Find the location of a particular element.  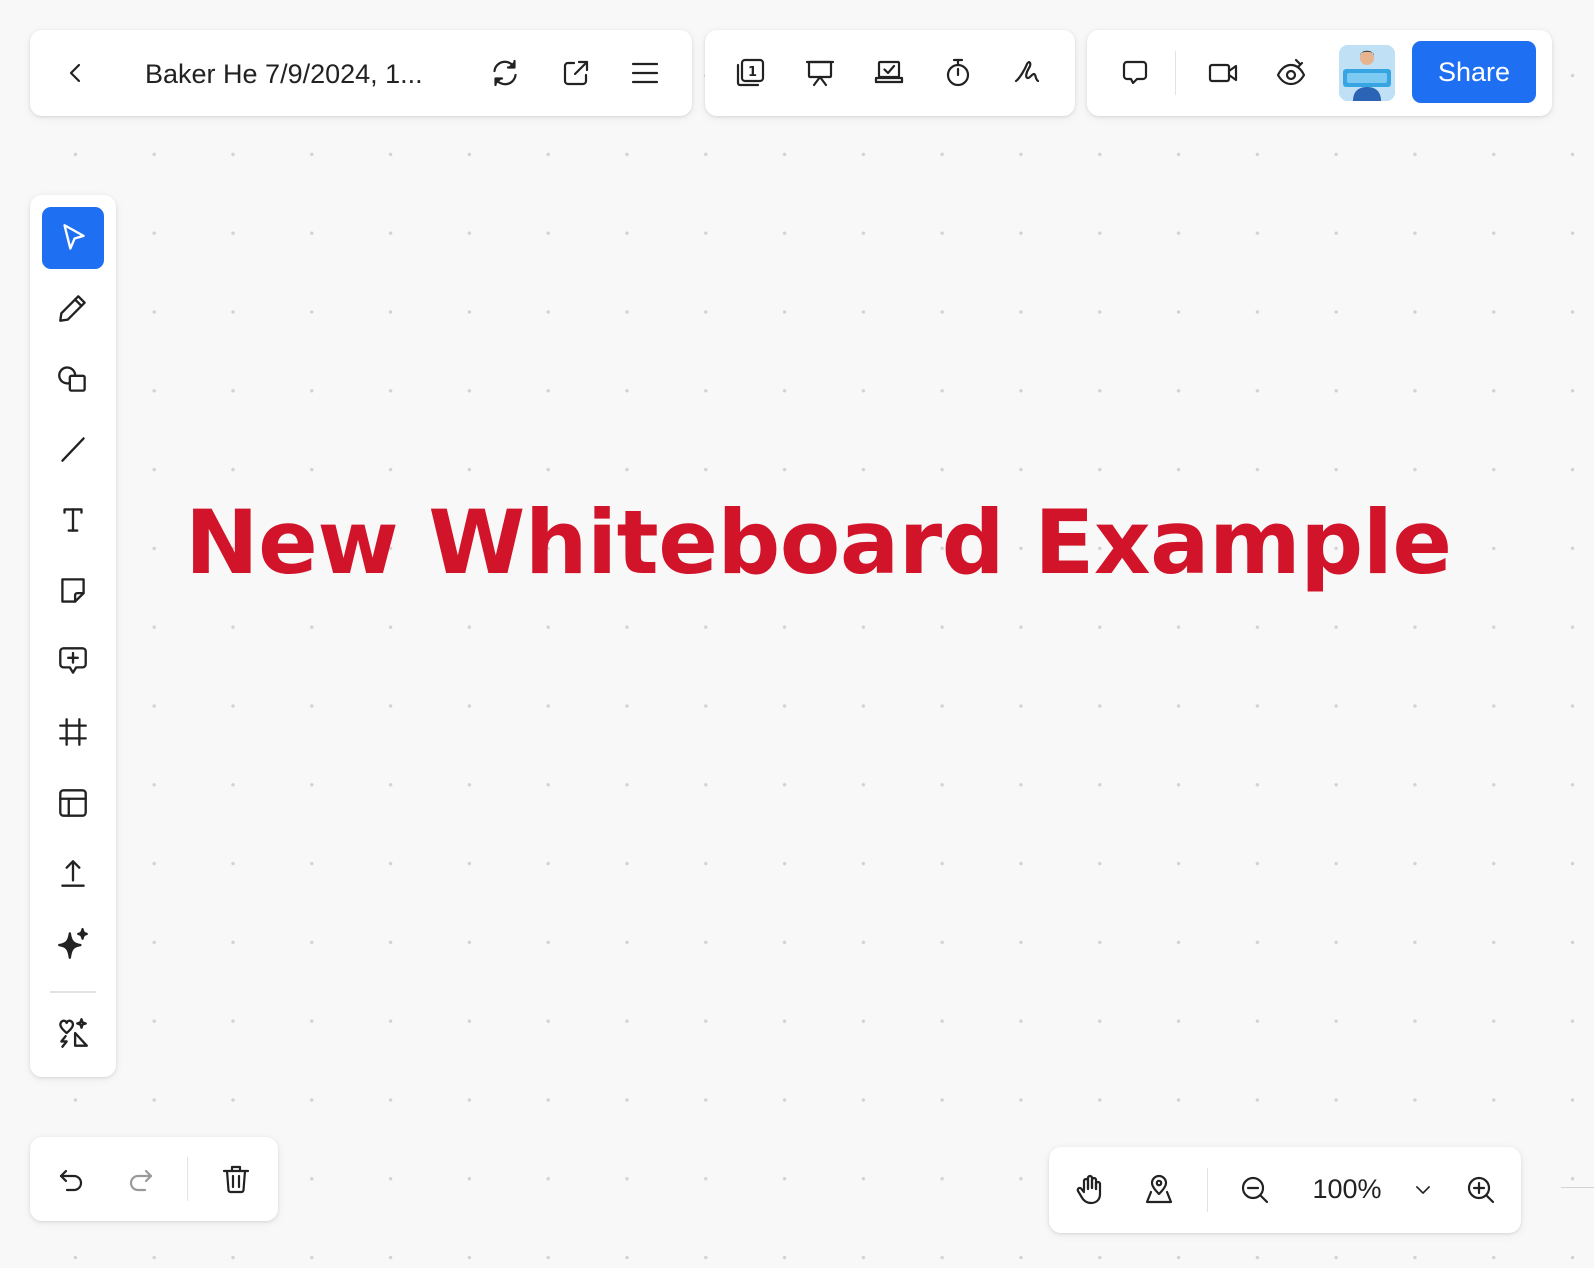

map-pin-button is located at coordinates (1159, 1190).